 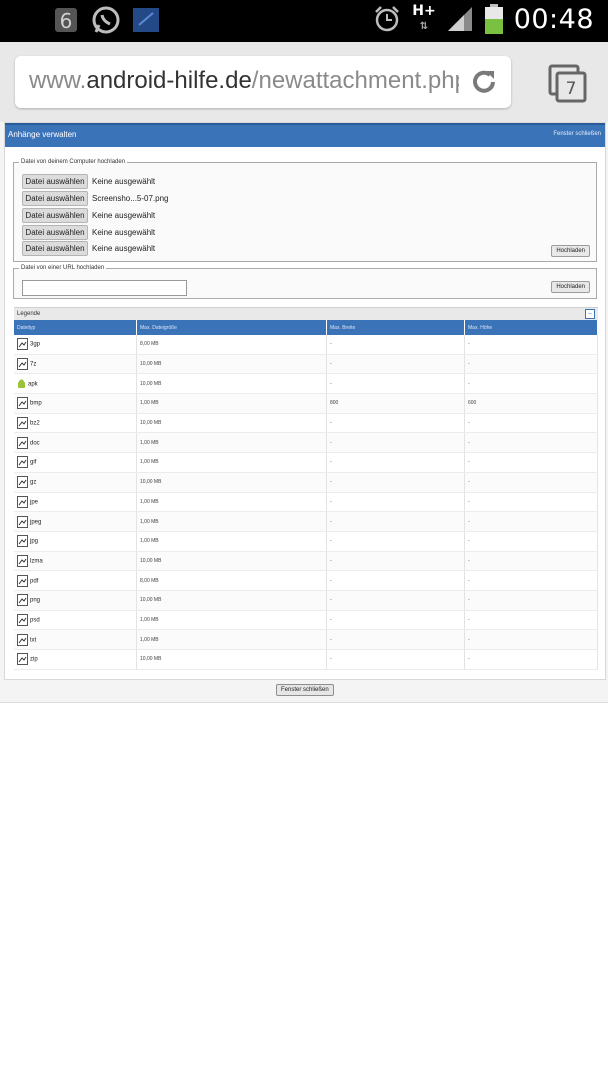 I want to click on file-type-cell: gz, so click(x=75, y=482).